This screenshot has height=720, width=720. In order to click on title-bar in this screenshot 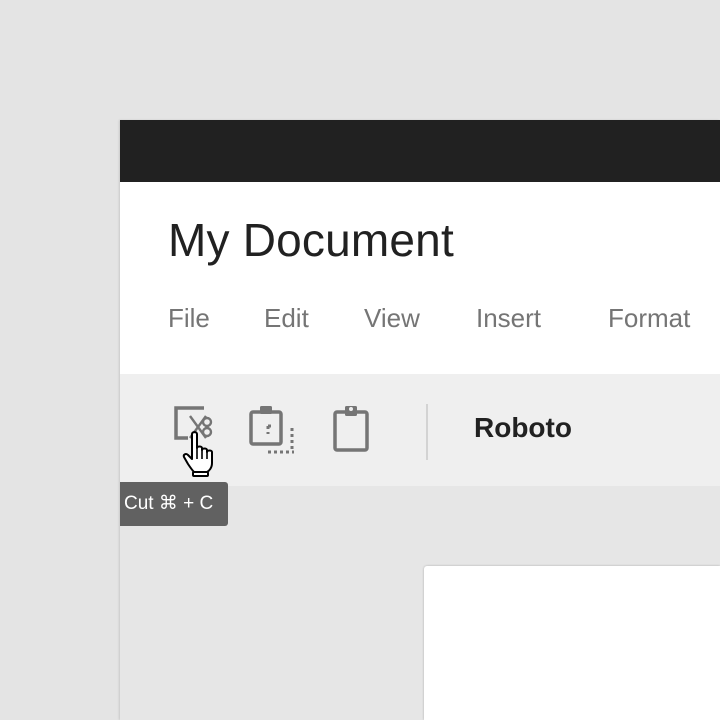, I will do `click(420, 151)`.